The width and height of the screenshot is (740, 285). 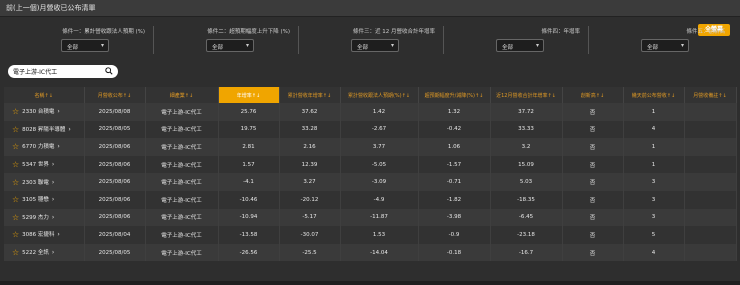 What do you see at coordinates (454, 95) in the screenshot?
I see `column-header: 超預期幅度升/減降(%)↑↓` at bounding box center [454, 95].